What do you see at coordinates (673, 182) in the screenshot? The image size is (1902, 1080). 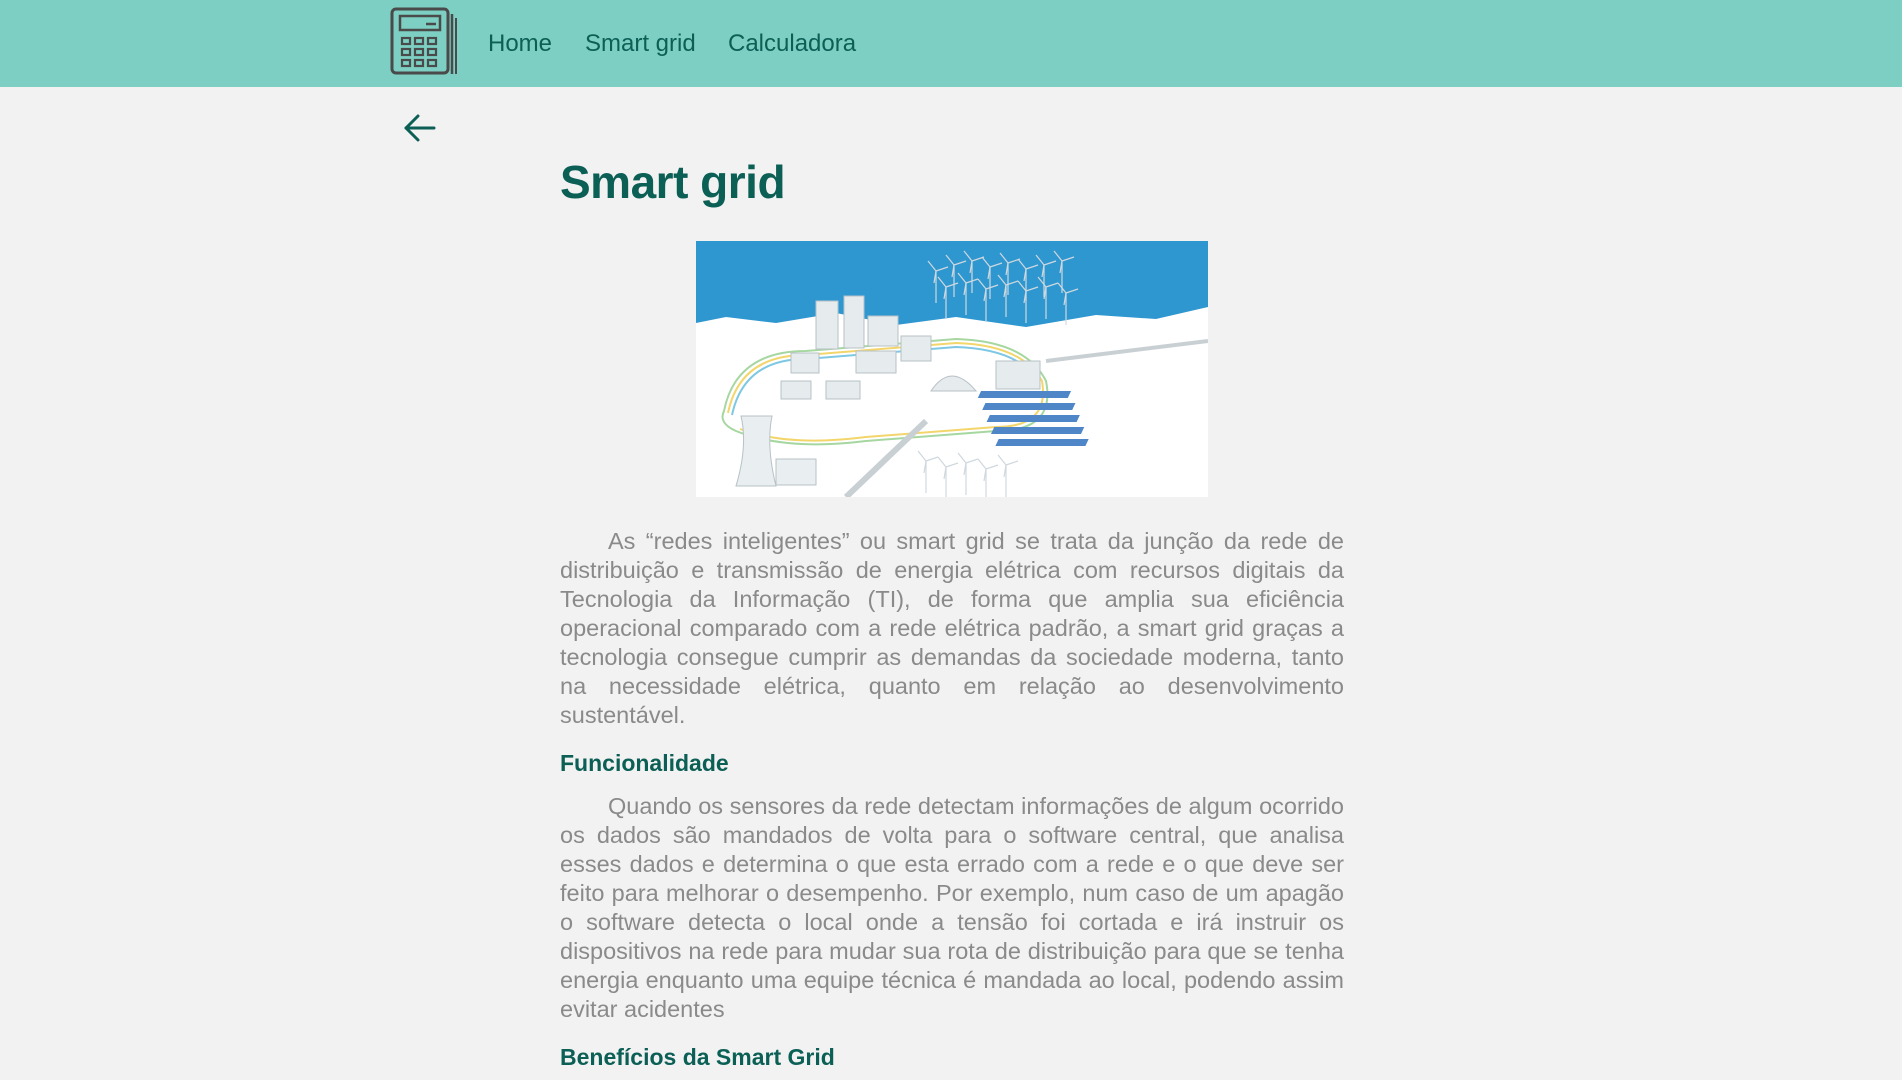 I see `page-title: Smart grid` at bounding box center [673, 182].